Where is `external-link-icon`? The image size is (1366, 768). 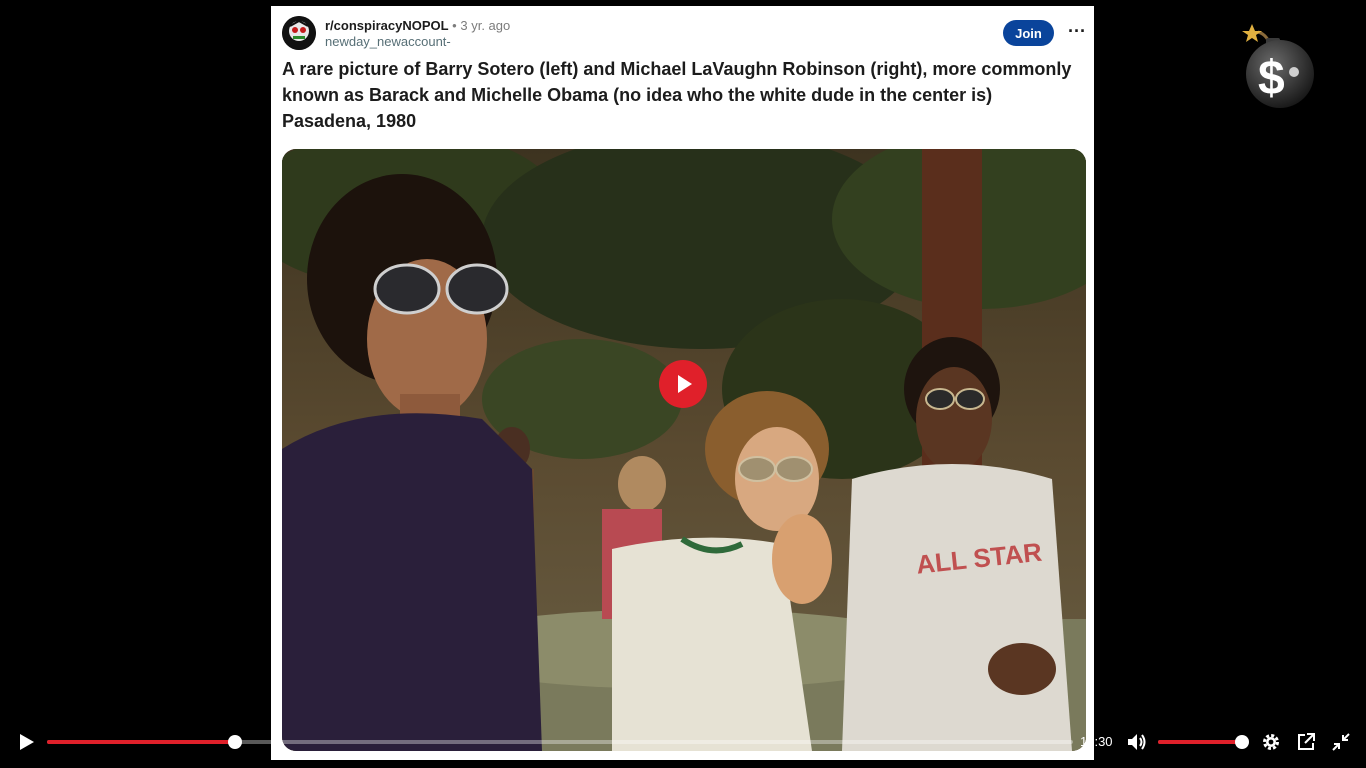 external-link-icon is located at coordinates (1306, 742).